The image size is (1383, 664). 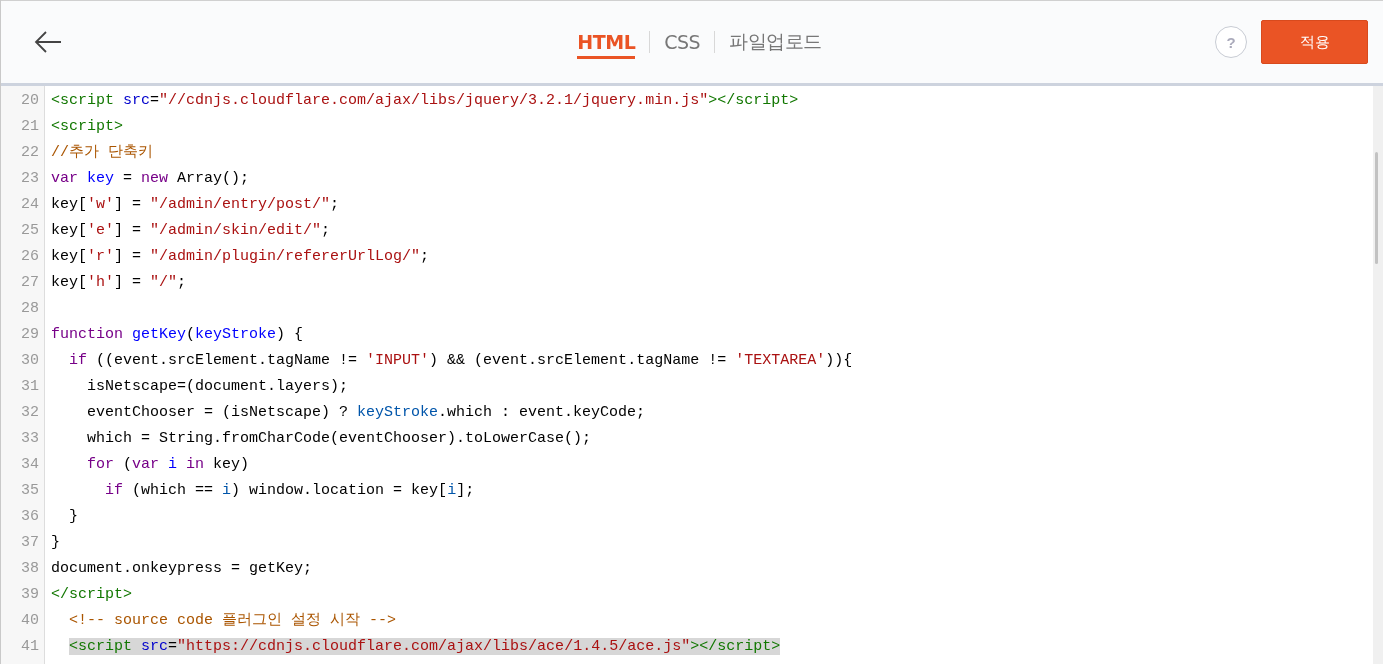 What do you see at coordinates (30, 179) in the screenshot?
I see `line-number: 23` at bounding box center [30, 179].